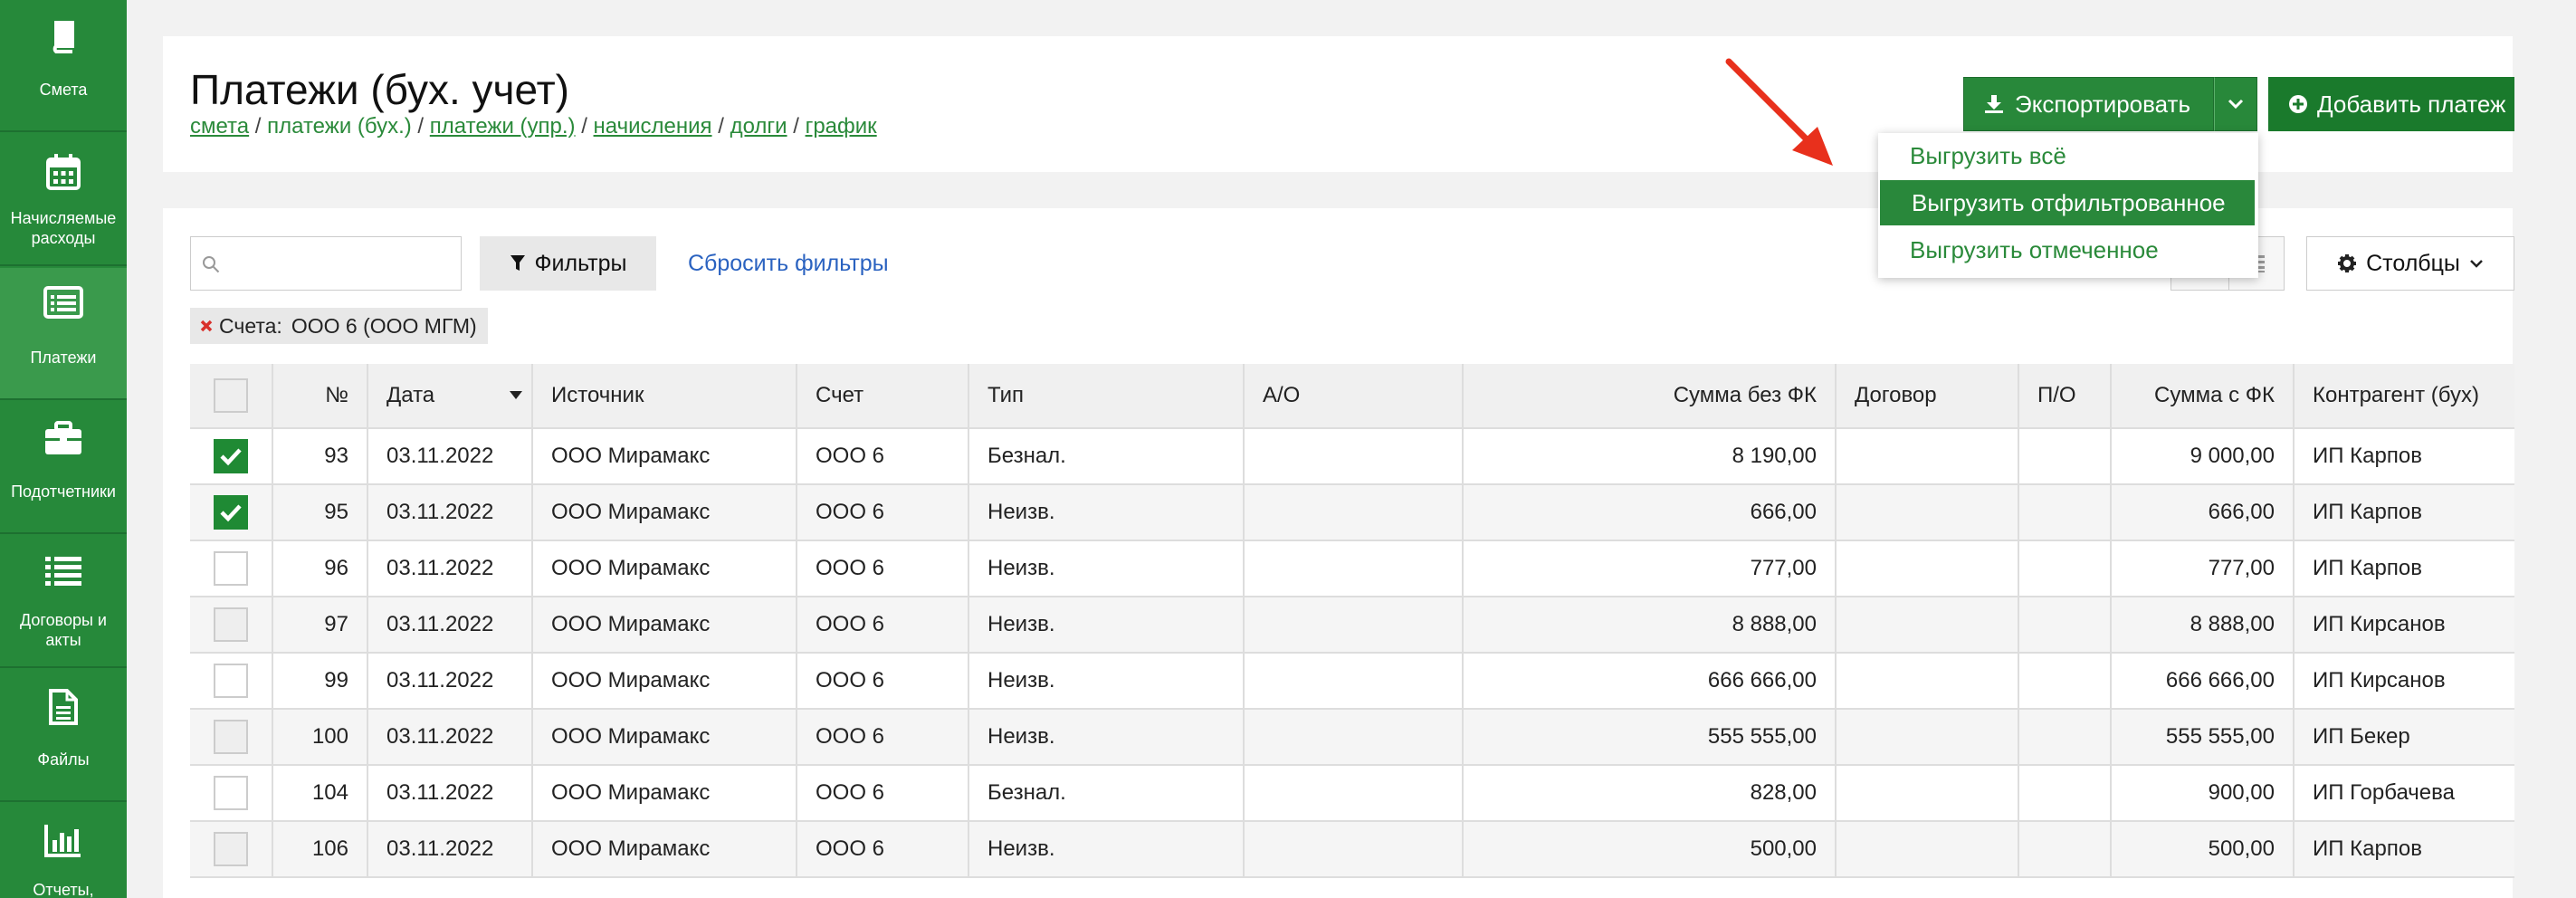 Image resolution: width=2576 pixels, height=898 pixels. Describe the element at coordinates (2403, 737) in the screenshot. I see `cell-counterparty: ИП Бекер` at that location.